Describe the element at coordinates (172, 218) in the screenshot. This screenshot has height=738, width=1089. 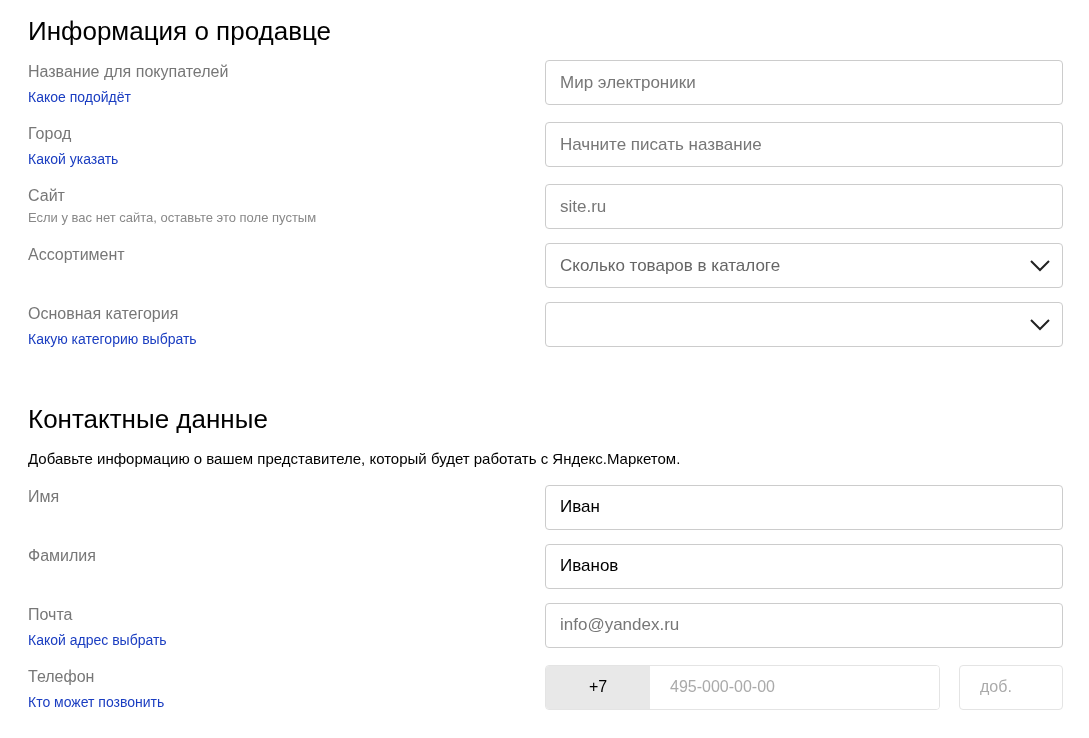
I see `field-note: Если у вас нет сайта, оставьте это поле пустым` at that location.